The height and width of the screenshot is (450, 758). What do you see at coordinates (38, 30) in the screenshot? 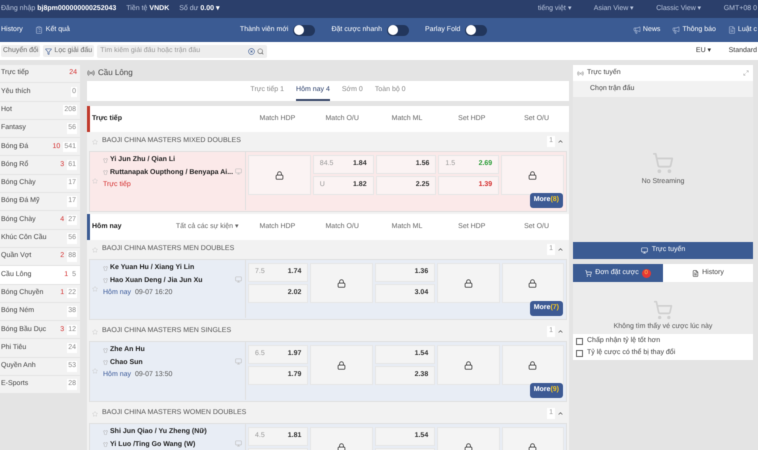
I see `clipboard-icon` at bounding box center [38, 30].